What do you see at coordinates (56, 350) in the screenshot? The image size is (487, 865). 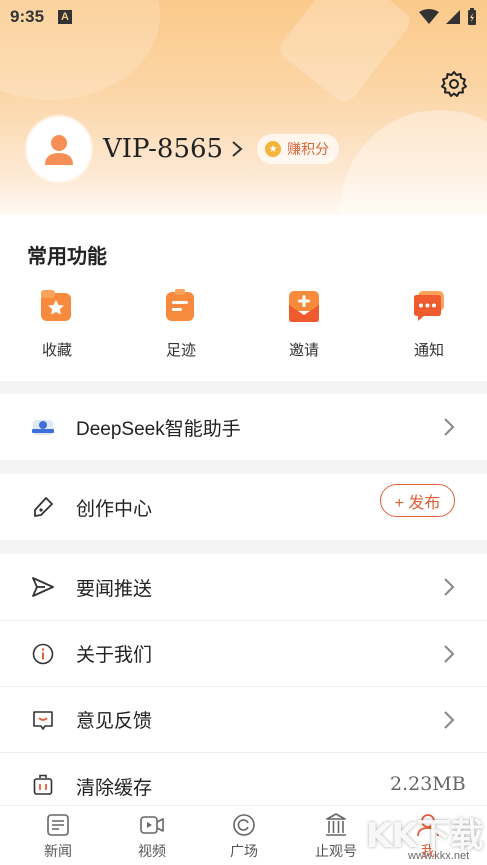 I see `feature-label: 收藏` at bounding box center [56, 350].